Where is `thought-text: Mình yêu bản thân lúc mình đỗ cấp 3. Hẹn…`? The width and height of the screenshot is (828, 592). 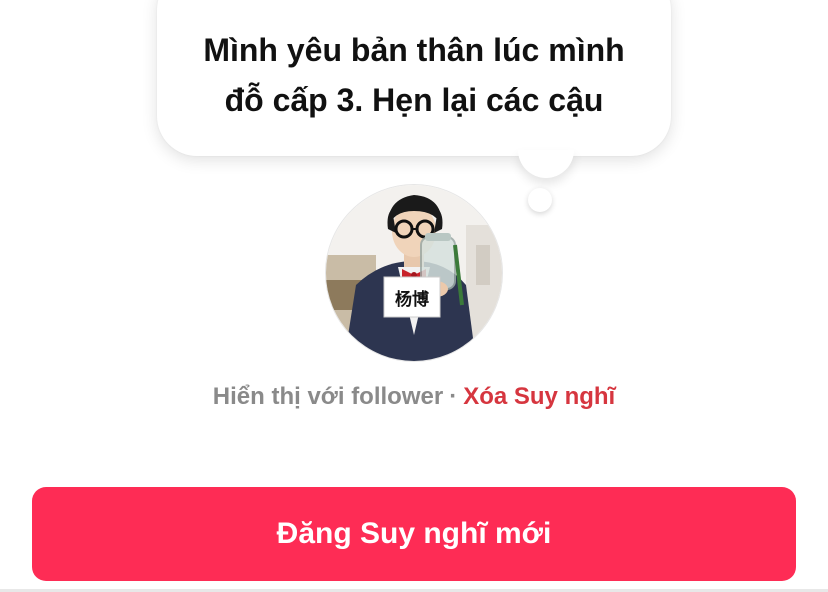
thought-text: Mình yêu bản thân lúc mình đỗ cấp 3. Hẹn… is located at coordinates (414, 75).